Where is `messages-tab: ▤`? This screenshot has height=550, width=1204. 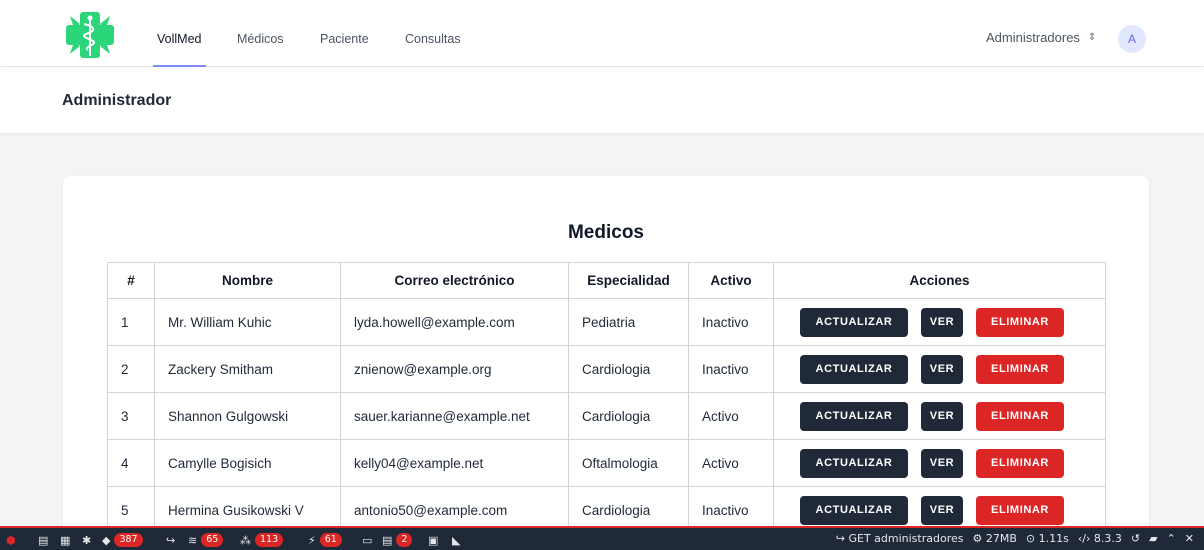
messages-tab: ▤ is located at coordinates (43, 540).